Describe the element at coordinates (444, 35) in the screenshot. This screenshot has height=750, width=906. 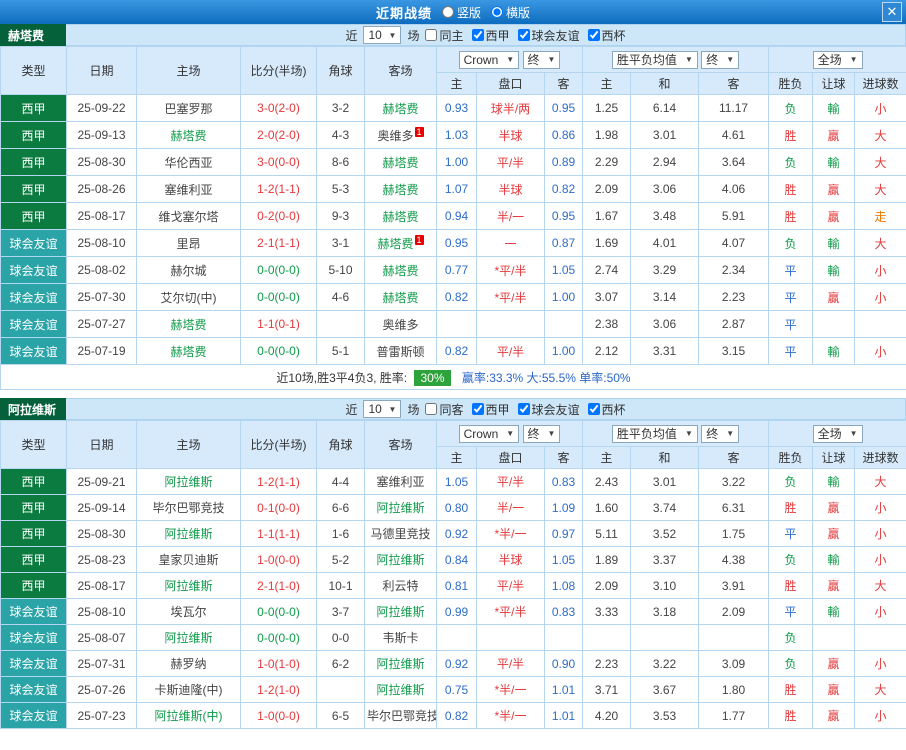
I see `filter-option-同主: 同主` at that location.